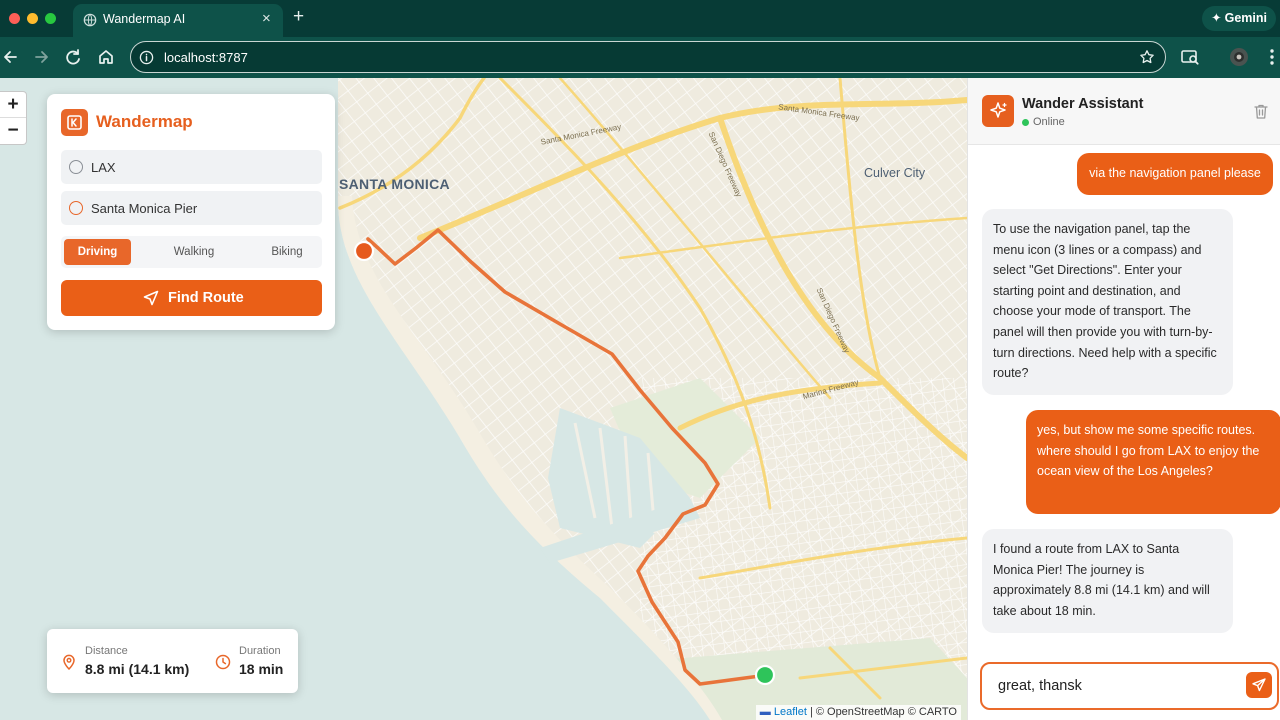 Image resolution: width=1280 pixels, height=720 pixels. I want to click on destination-value: Santa Monica Pier, so click(144, 208).